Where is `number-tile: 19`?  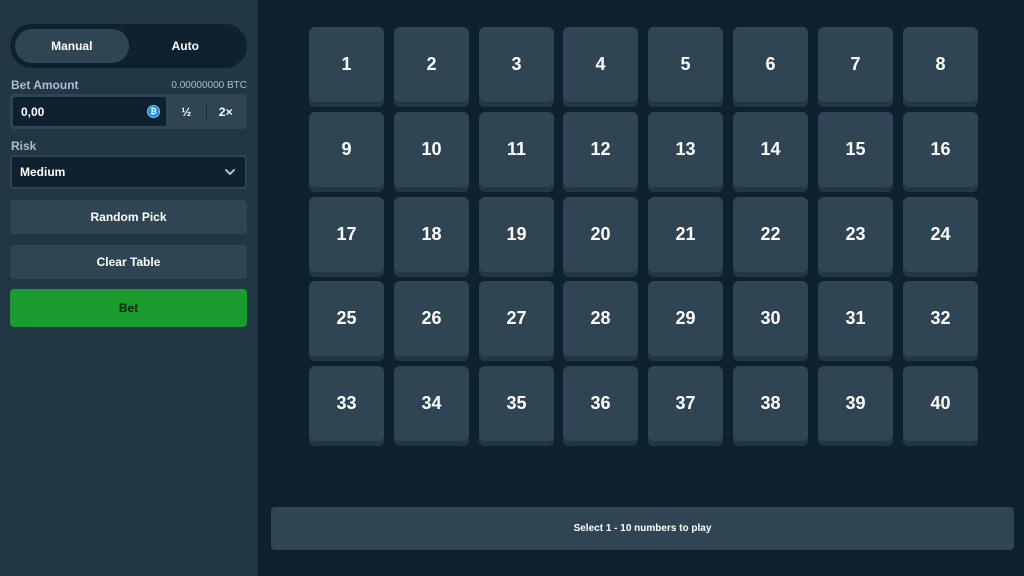
number-tile: 19 is located at coordinates (516, 237).